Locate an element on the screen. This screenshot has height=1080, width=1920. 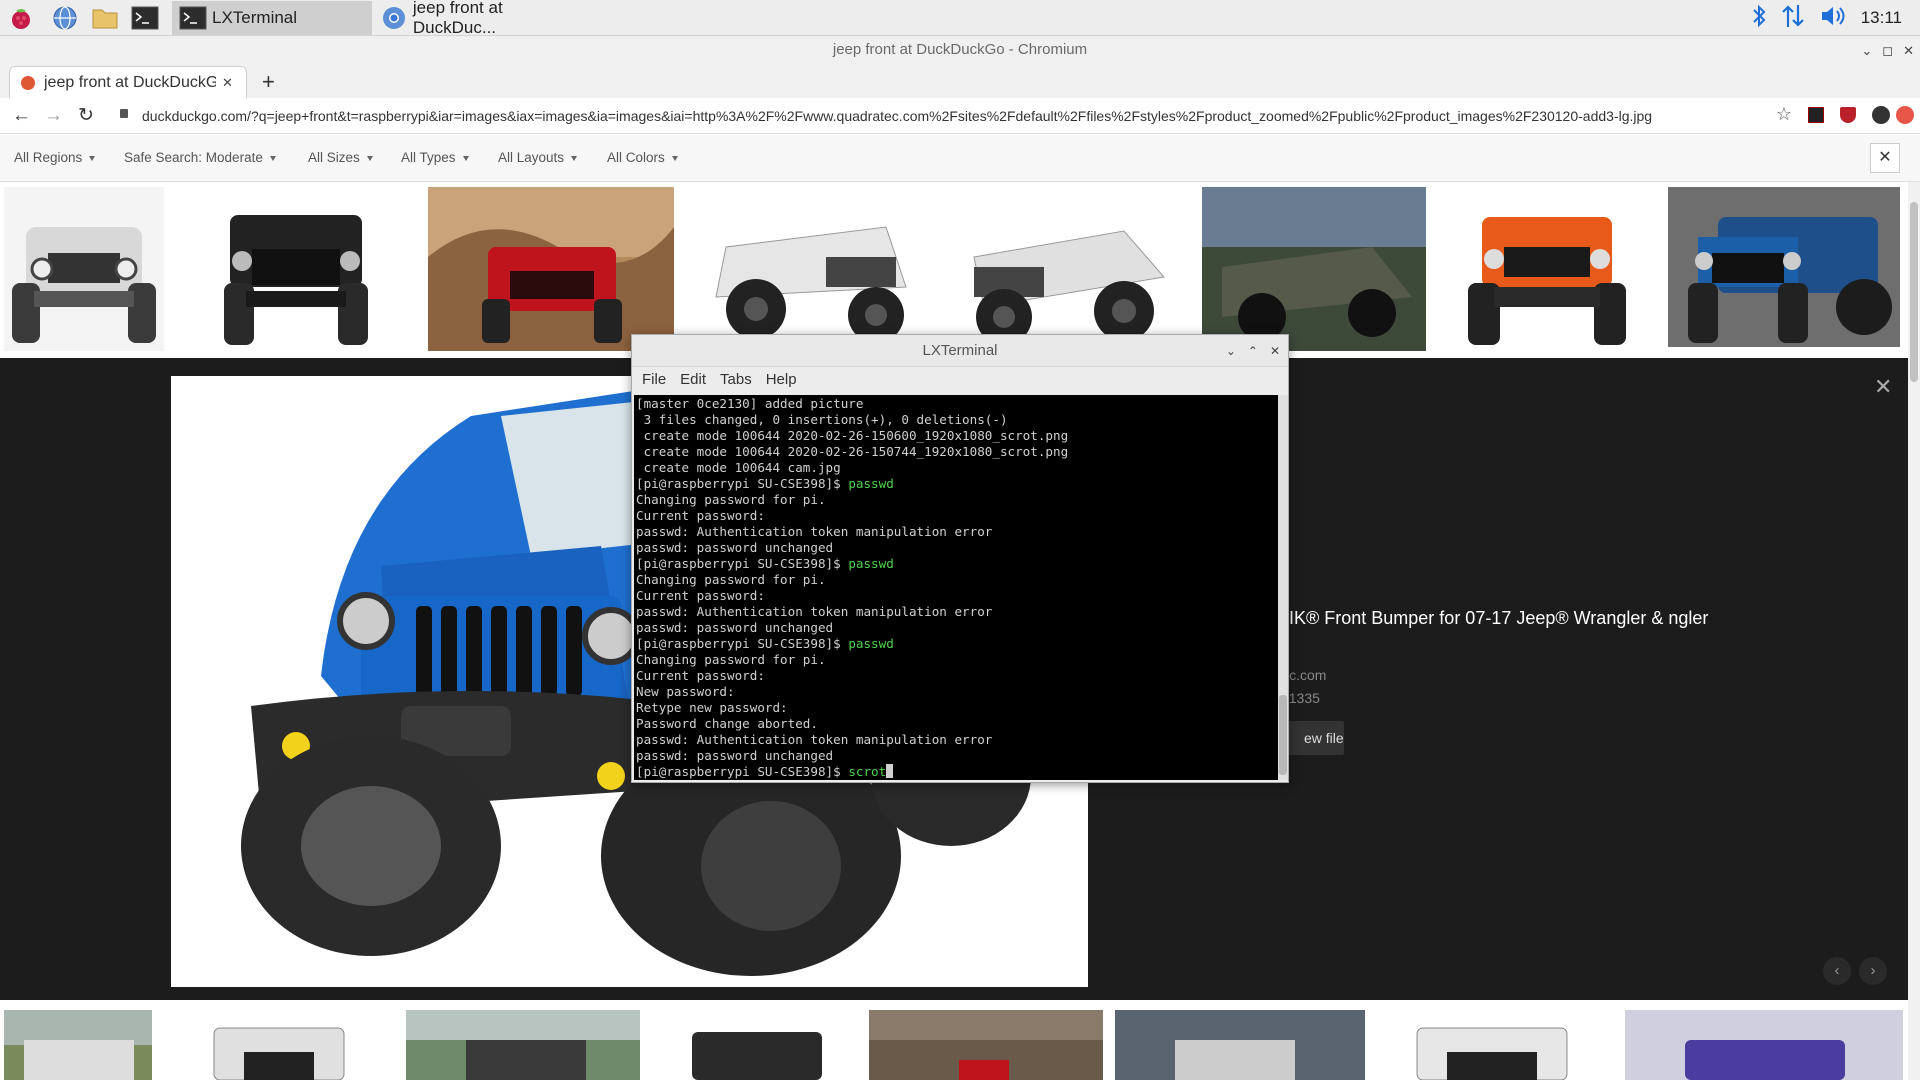
menu-edit: Edit is located at coordinates (693, 379).